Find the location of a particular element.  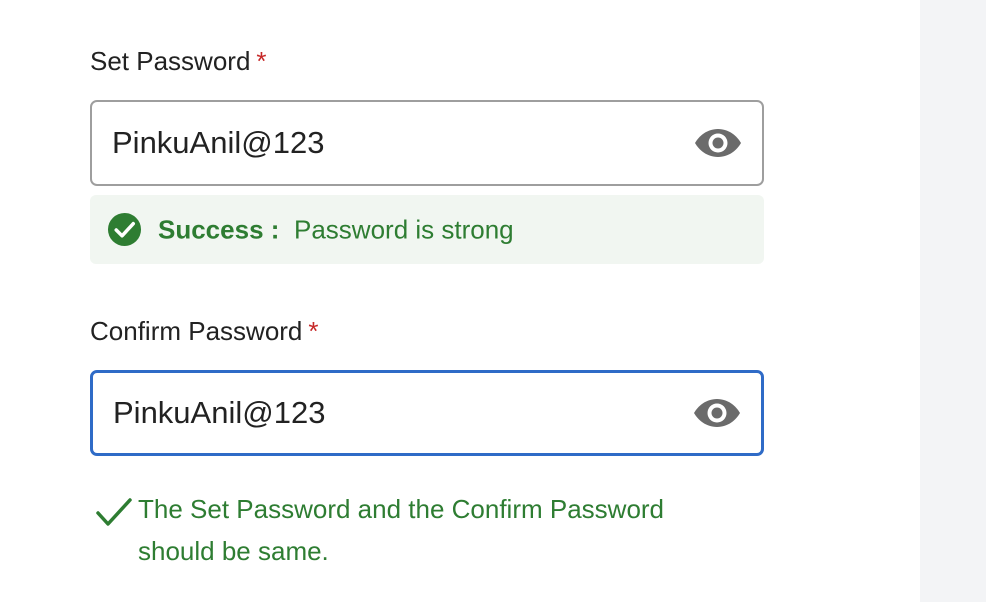

confirm-password-label: Confirm Password * is located at coordinates (204, 331).